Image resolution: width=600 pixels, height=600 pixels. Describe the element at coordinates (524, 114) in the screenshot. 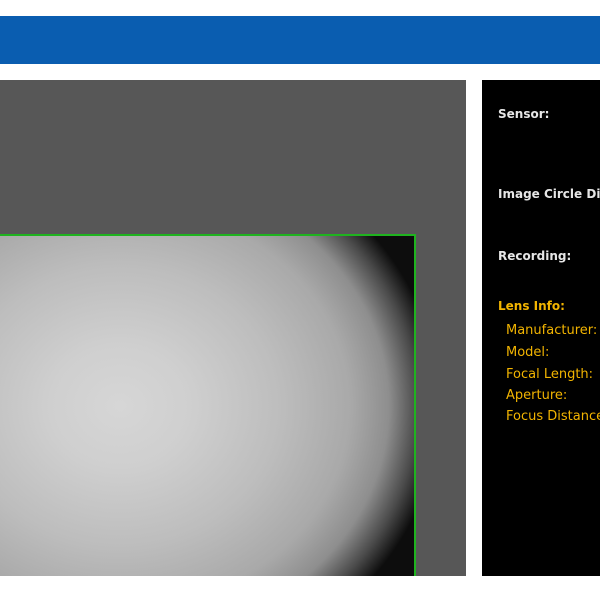

I see `sensor-label: Sensor:` at that location.